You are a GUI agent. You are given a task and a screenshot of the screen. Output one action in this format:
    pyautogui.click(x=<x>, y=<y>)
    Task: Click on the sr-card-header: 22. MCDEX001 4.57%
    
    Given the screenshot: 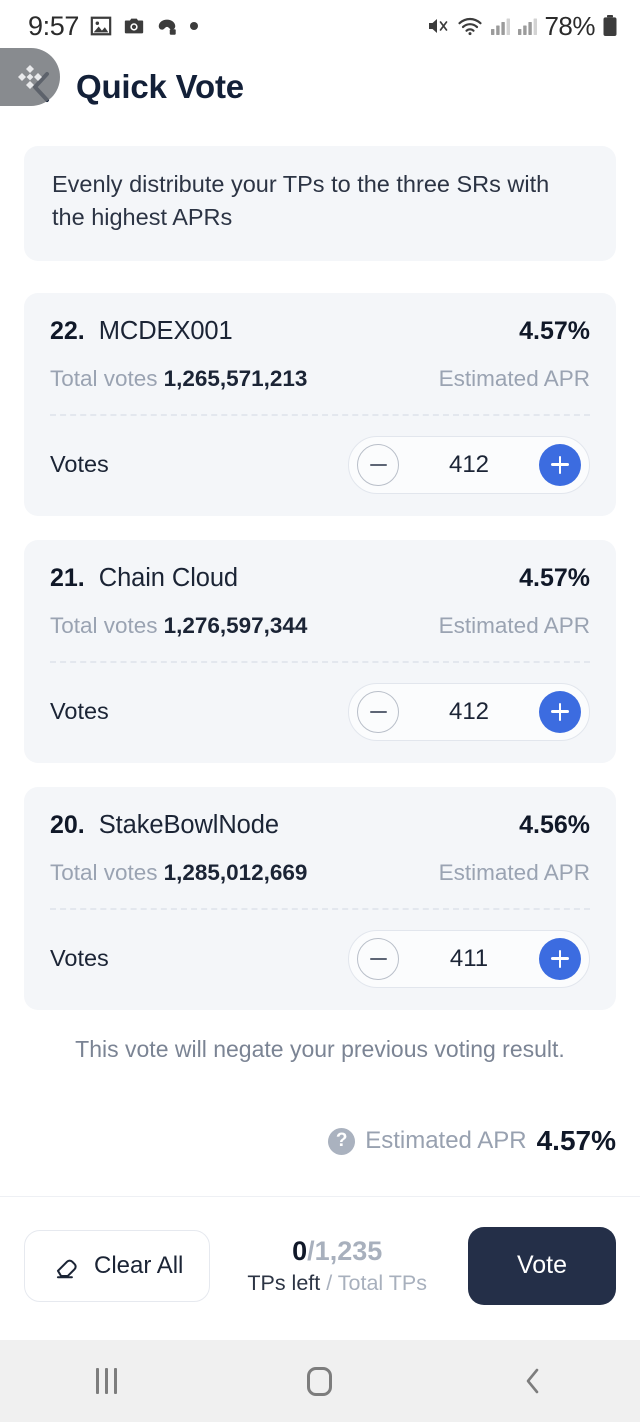 What is the action you would take?
    pyautogui.click(x=320, y=331)
    